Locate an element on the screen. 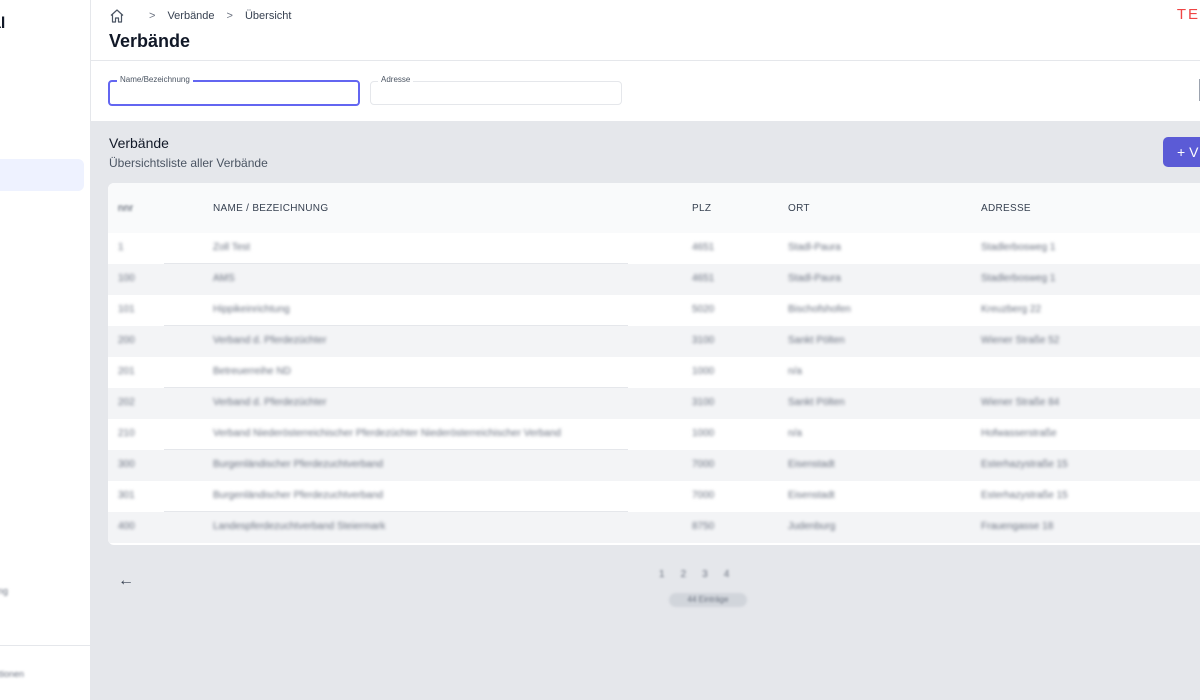  section-subtitle: Übersichtsliste aller Verbände is located at coordinates (188, 163).